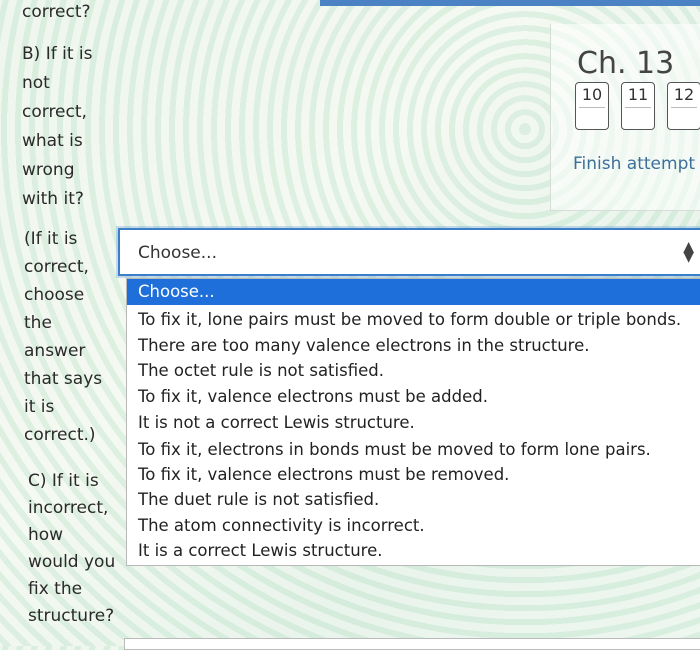  Describe the element at coordinates (276, 422) in the screenshot. I see `option-not-correct-structure: It is not a correct Lewis structure.` at that location.